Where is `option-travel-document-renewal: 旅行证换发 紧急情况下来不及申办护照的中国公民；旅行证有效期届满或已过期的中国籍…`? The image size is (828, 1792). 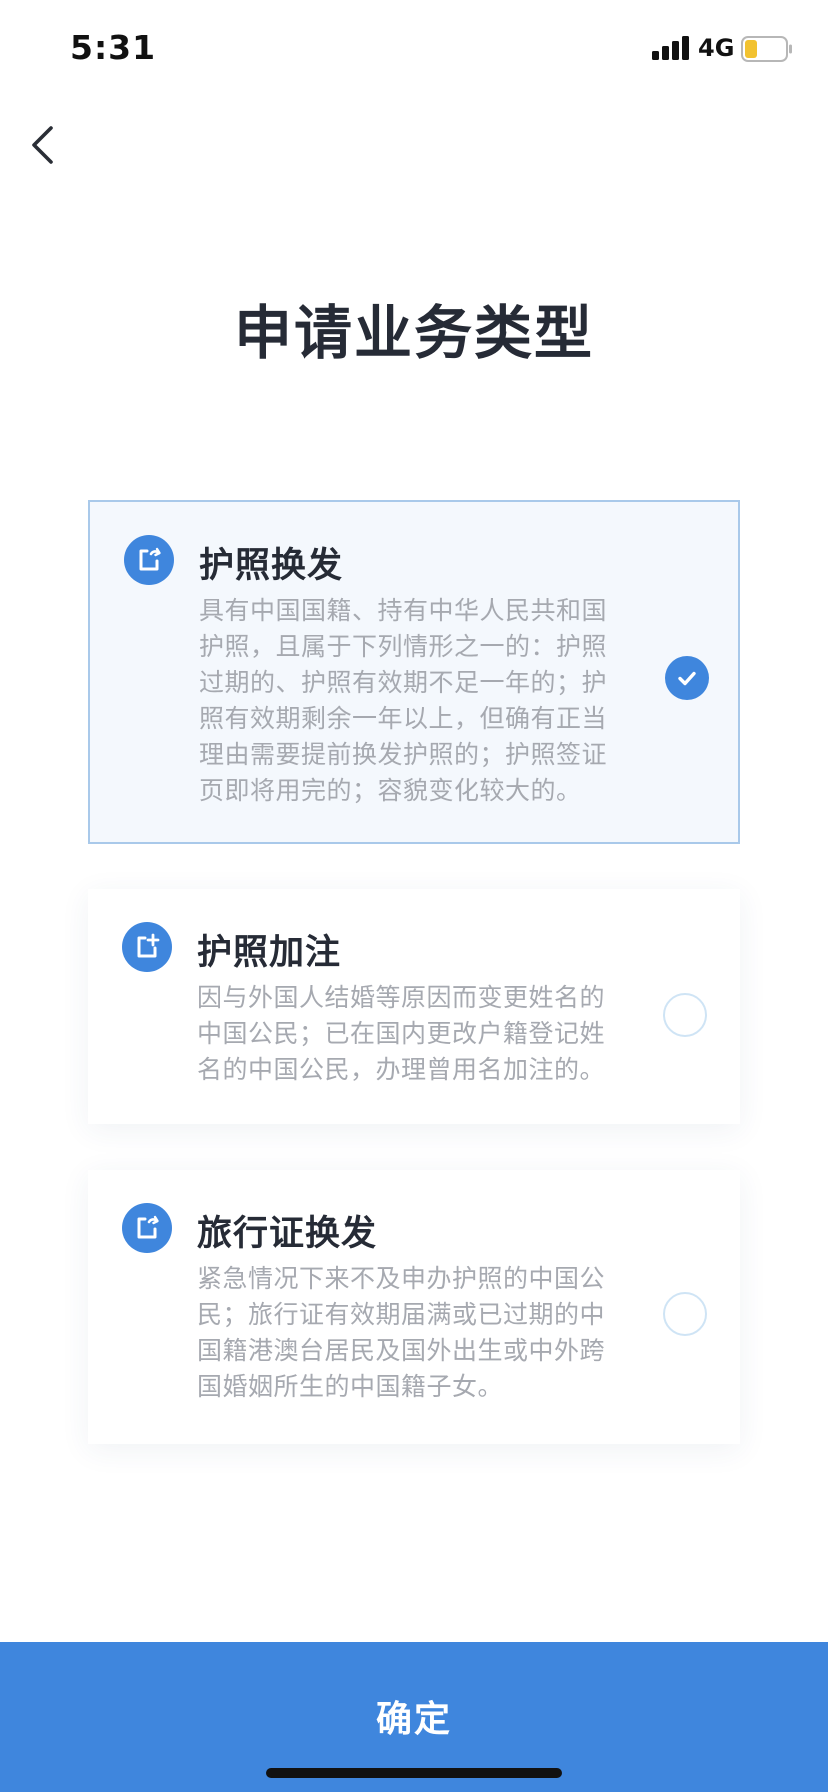
option-travel-document-renewal: 旅行证换发 紧急情况下来不及申办护照的中国公民；旅行证有效期届满或已过期的中国籍… is located at coordinates (414, 1307).